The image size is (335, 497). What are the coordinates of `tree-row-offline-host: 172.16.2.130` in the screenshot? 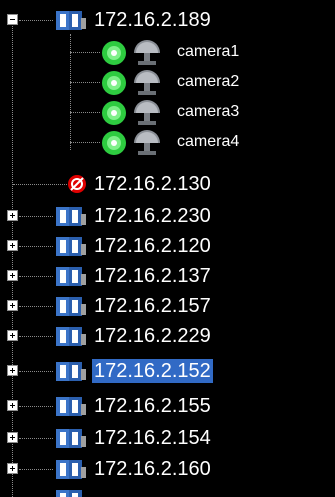 It's located at (167, 184).